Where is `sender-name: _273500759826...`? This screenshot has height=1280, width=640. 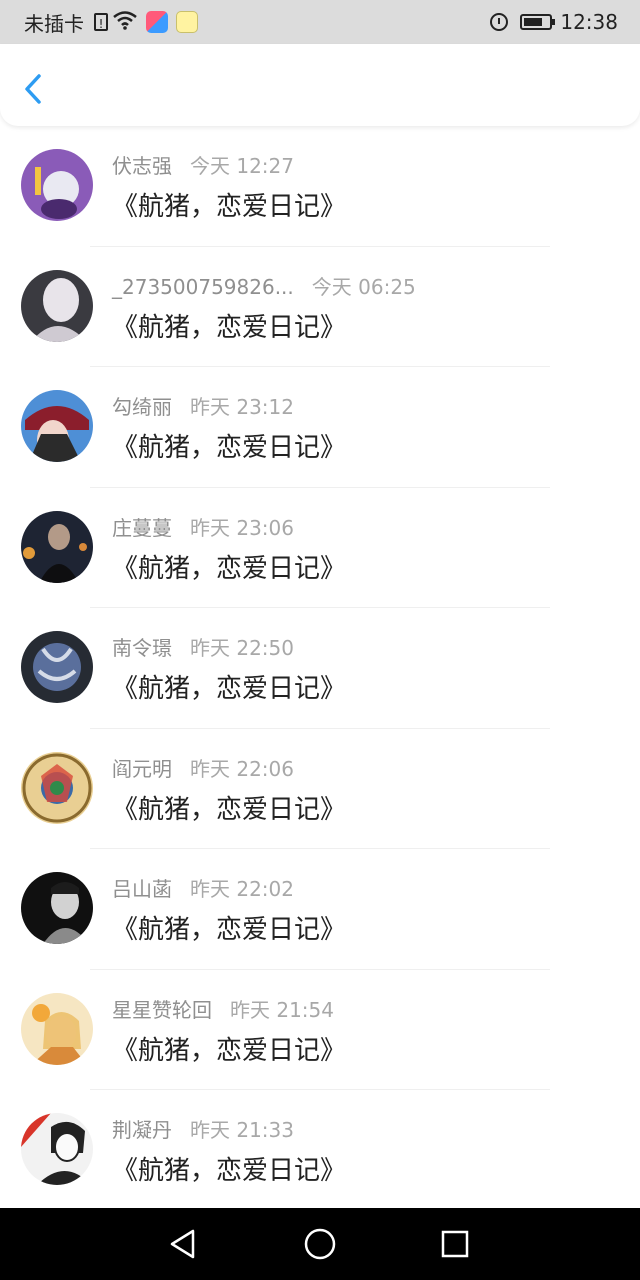
sender-name: _273500759826... is located at coordinates (203, 287).